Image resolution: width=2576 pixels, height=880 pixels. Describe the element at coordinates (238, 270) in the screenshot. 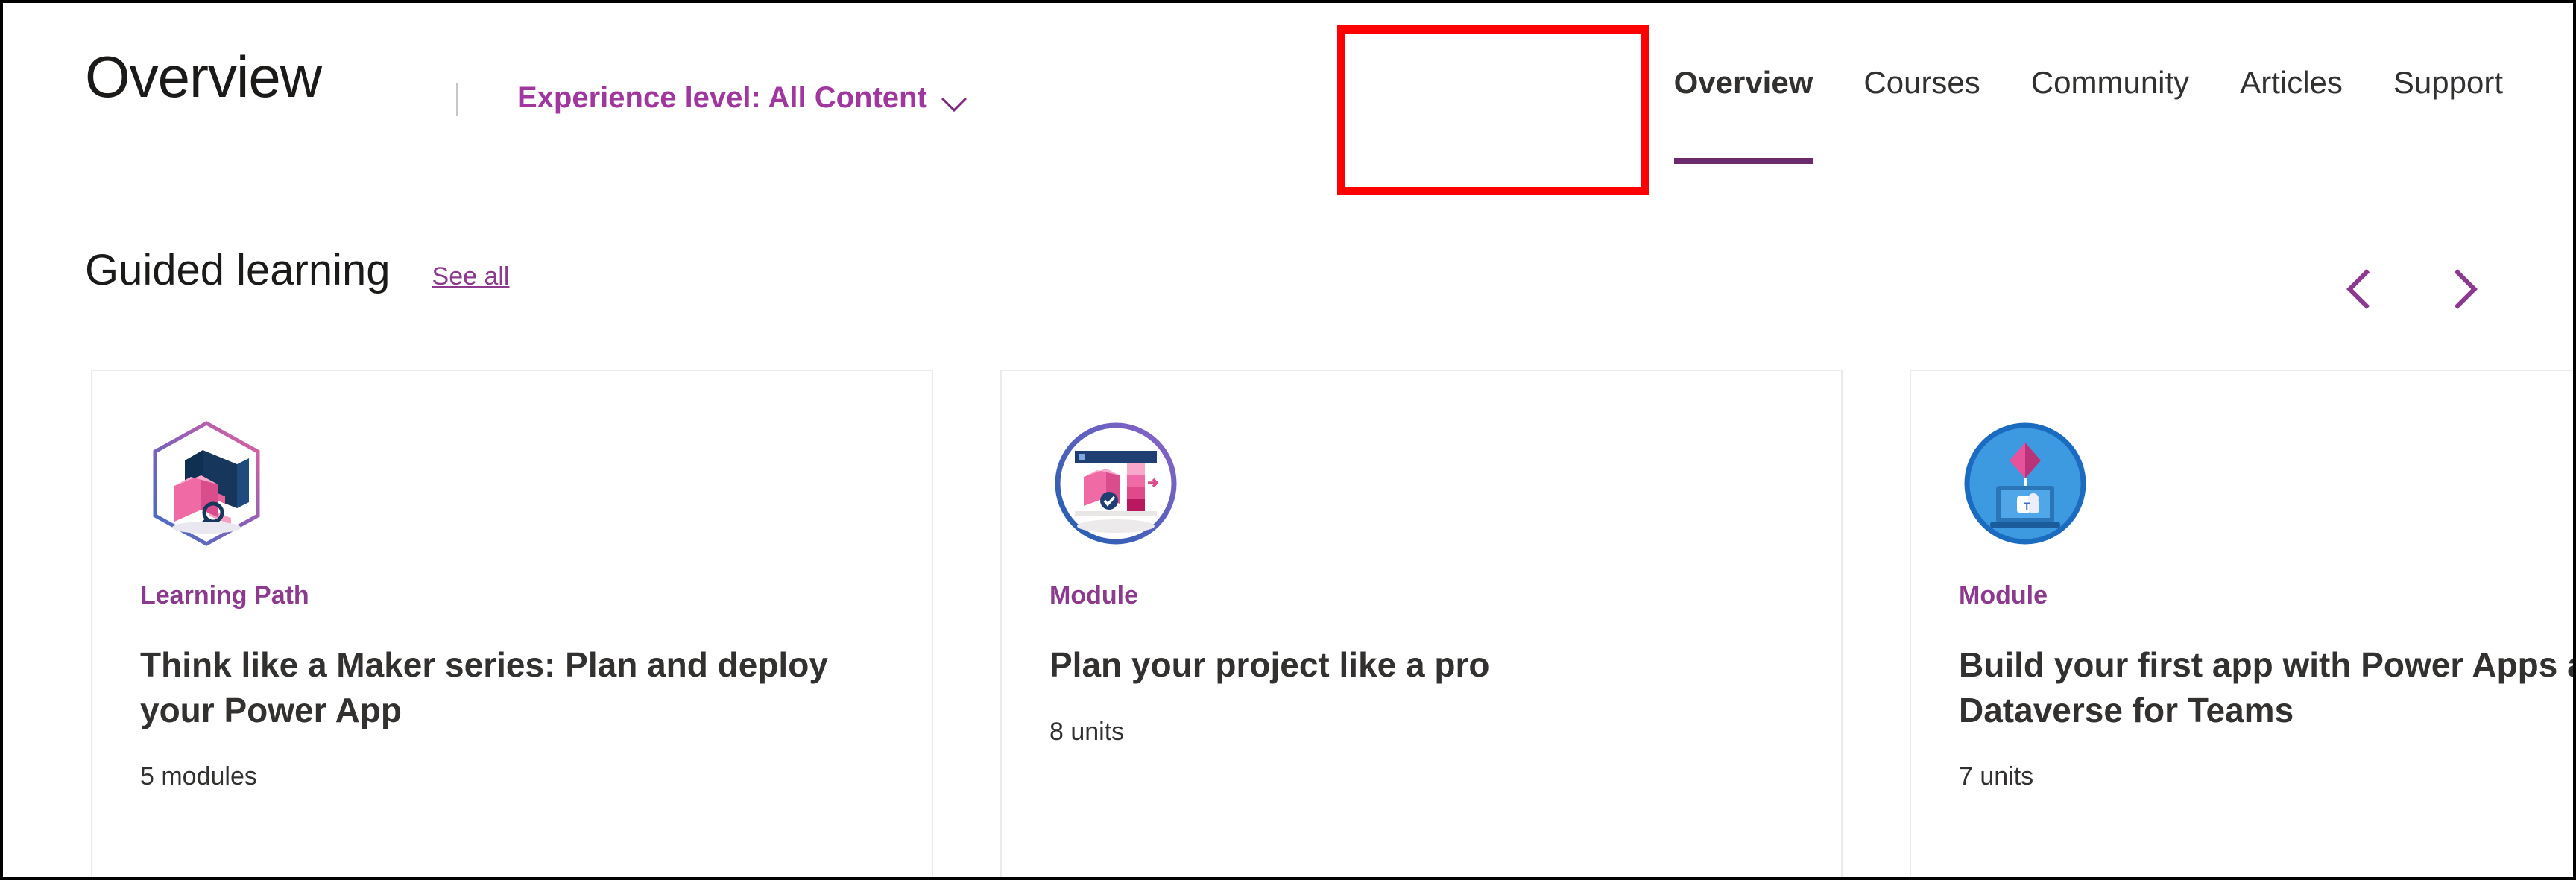

I see `section-title: Guided learning` at that location.